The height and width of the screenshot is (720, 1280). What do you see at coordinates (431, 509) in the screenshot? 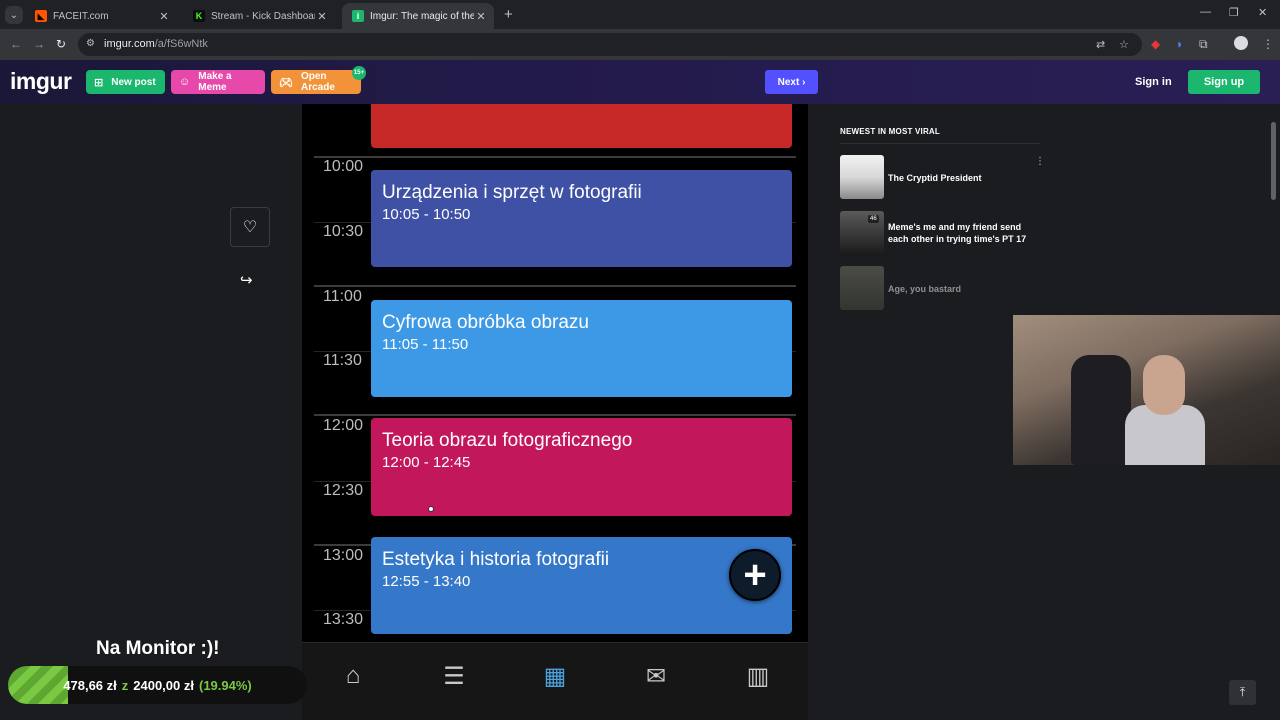
I see `mouse-cursor` at bounding box center [431, 509].